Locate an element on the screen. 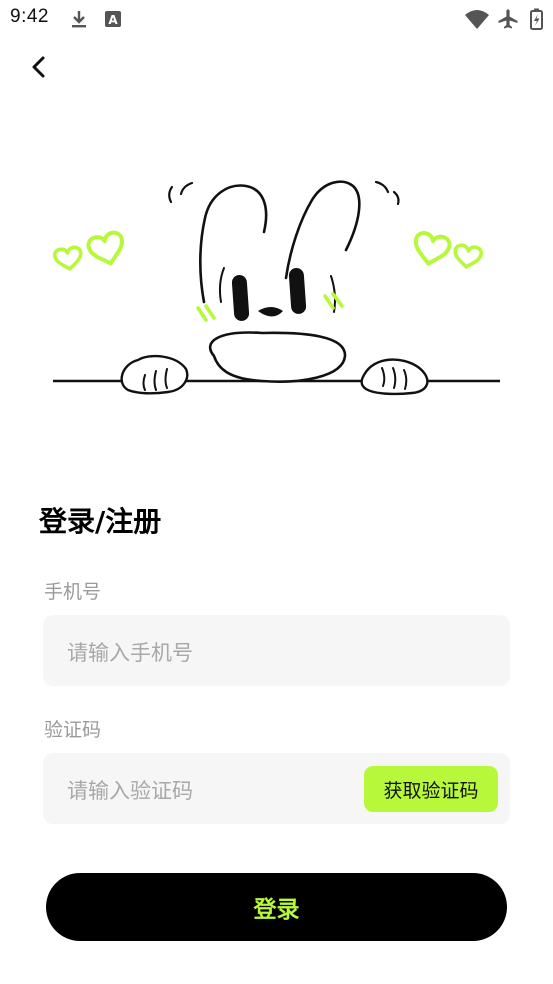  battery-icon is located at coordinates (536, 19).